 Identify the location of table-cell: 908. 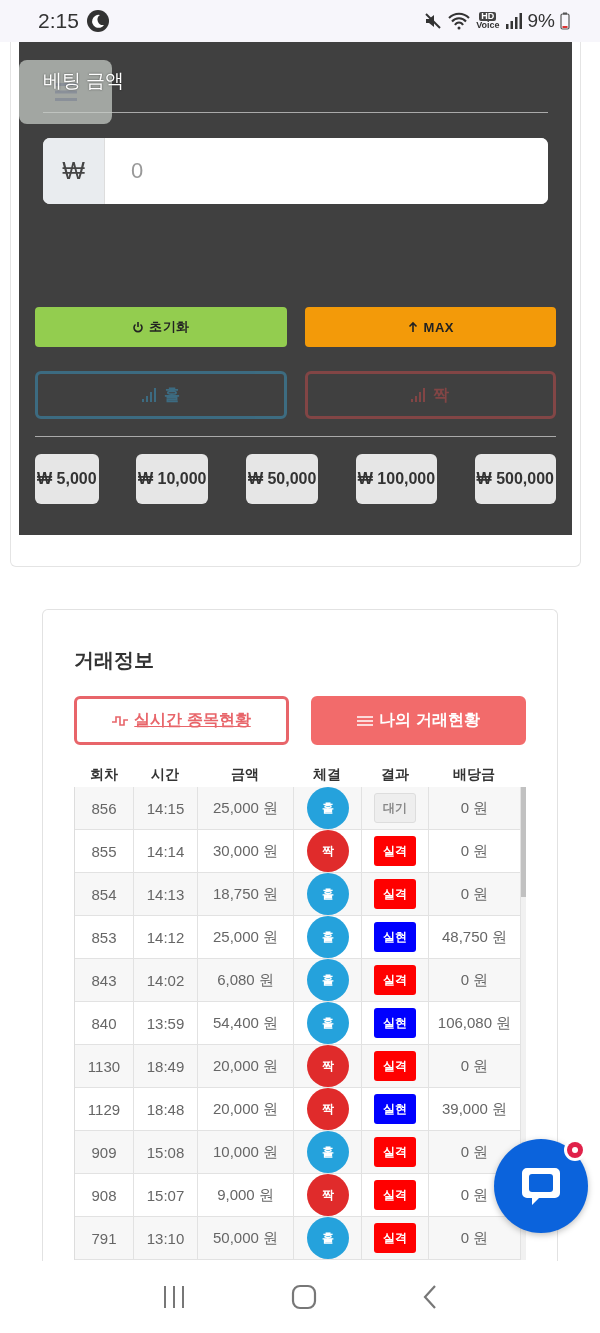
(104, 1195).